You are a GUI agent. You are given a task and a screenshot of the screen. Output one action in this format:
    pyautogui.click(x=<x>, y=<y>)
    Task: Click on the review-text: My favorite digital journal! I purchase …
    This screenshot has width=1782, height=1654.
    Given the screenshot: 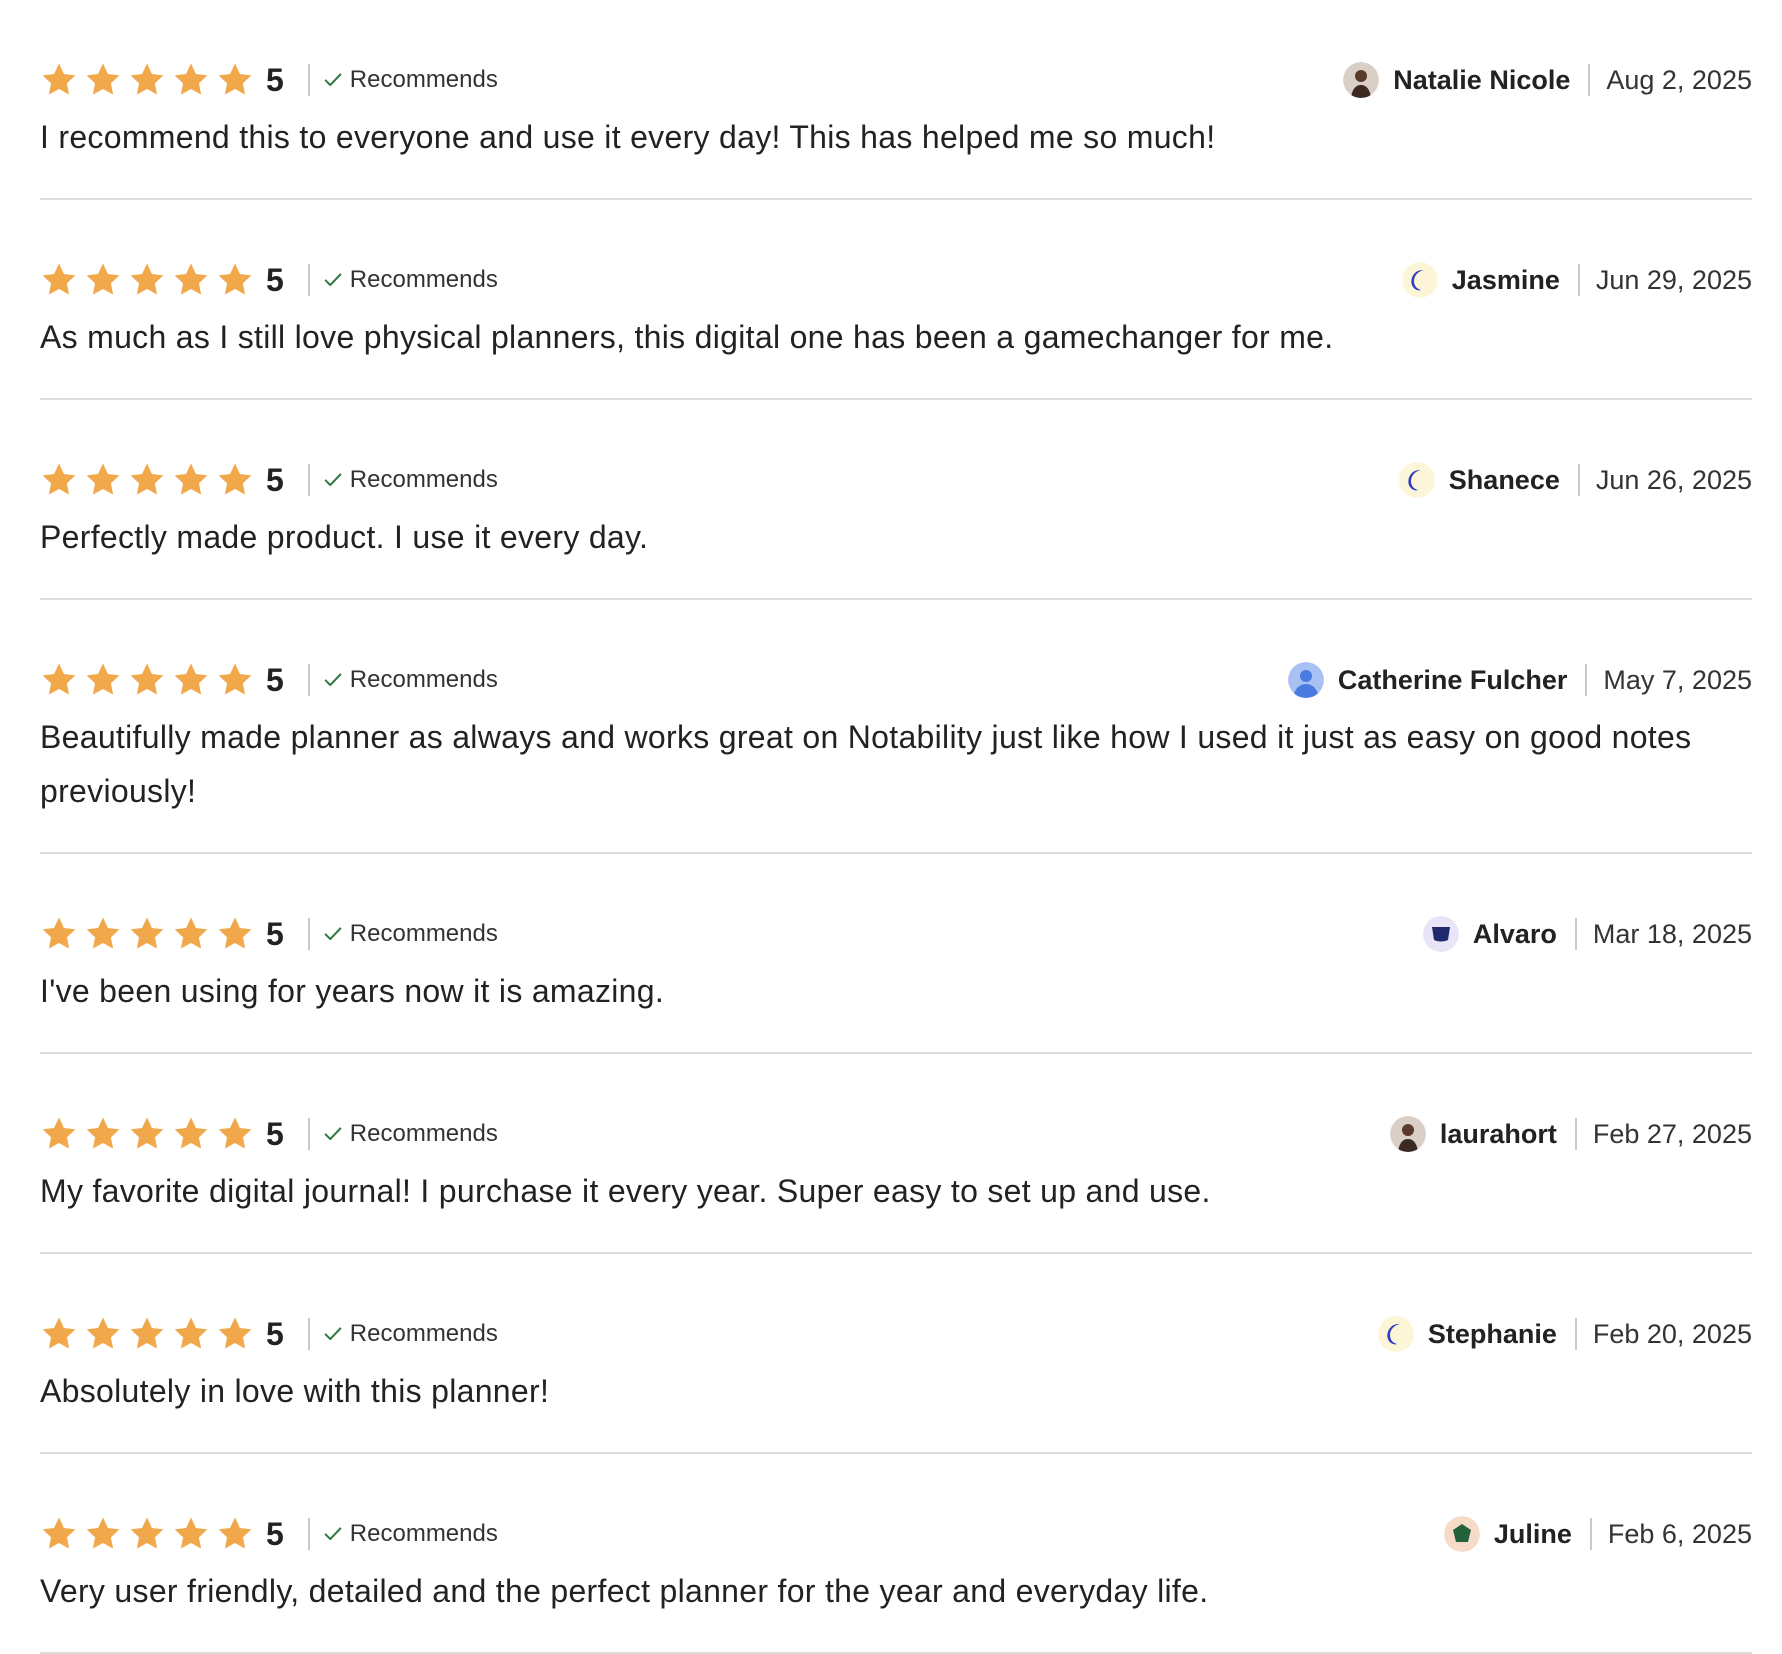 What is the action you would take?
    pyautogui.click(x=625, y=1191)
    